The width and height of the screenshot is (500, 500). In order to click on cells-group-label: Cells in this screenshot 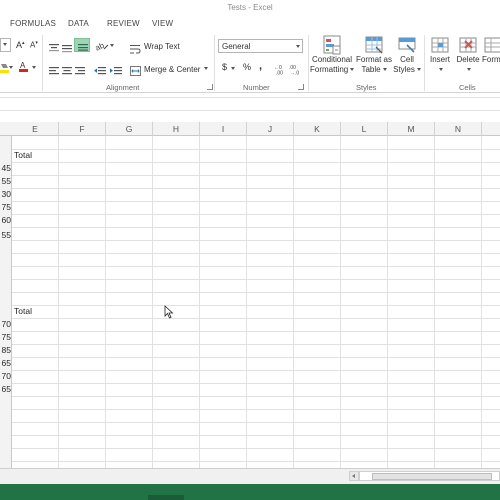, I will do `click(467, 87)`.